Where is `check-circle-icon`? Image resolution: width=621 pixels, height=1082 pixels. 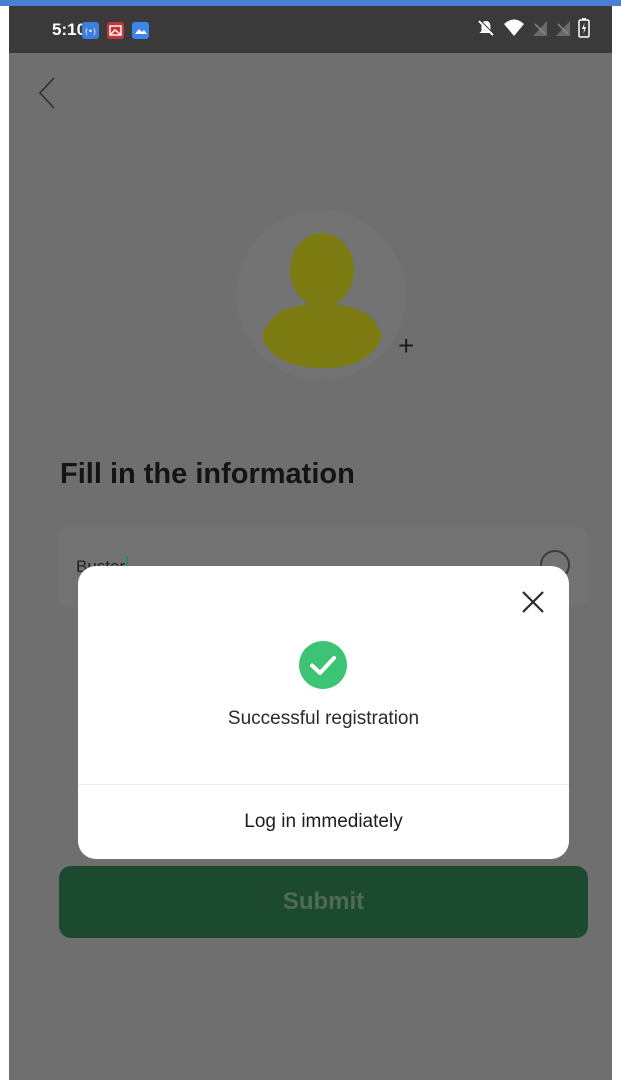
check-circle-icon is located at coordinates (323, 665).